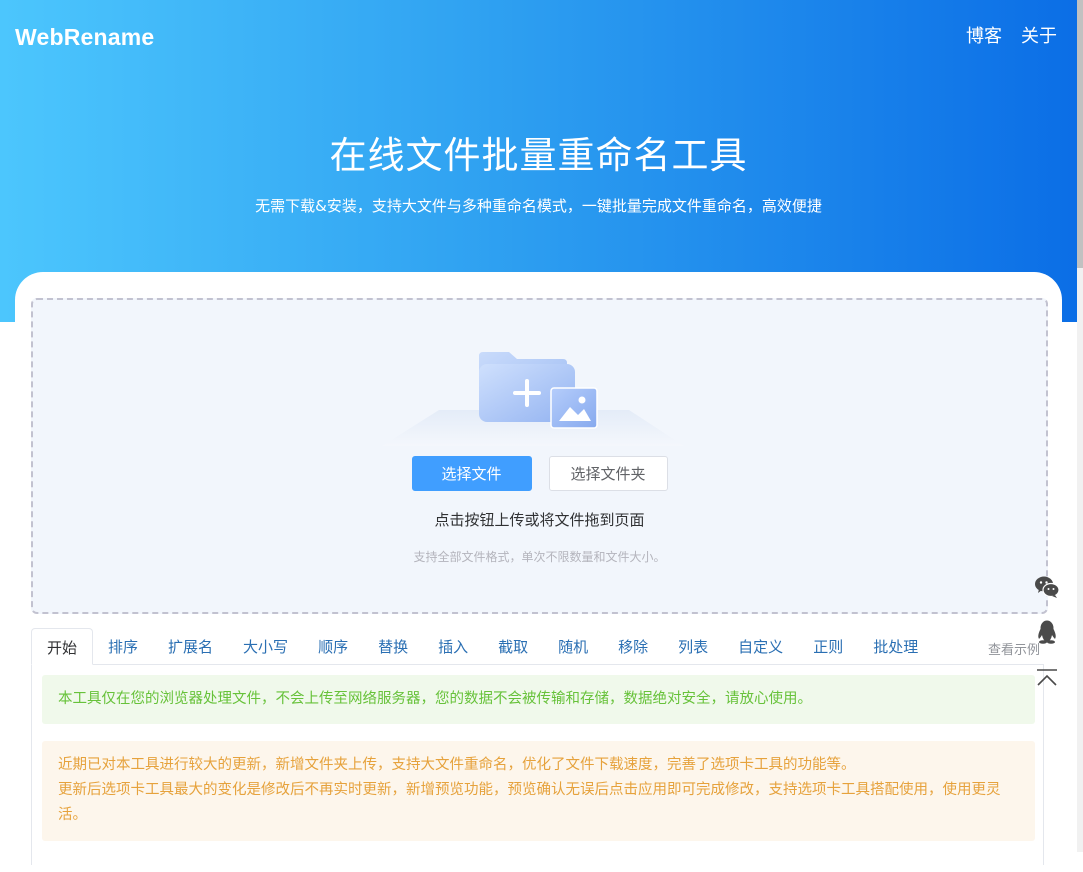 The image size is (1083, 872). What do you see at coordinates (533, 399) in the screenshot?
I see `folder-upload-icon` at bounding box center [533, 399].